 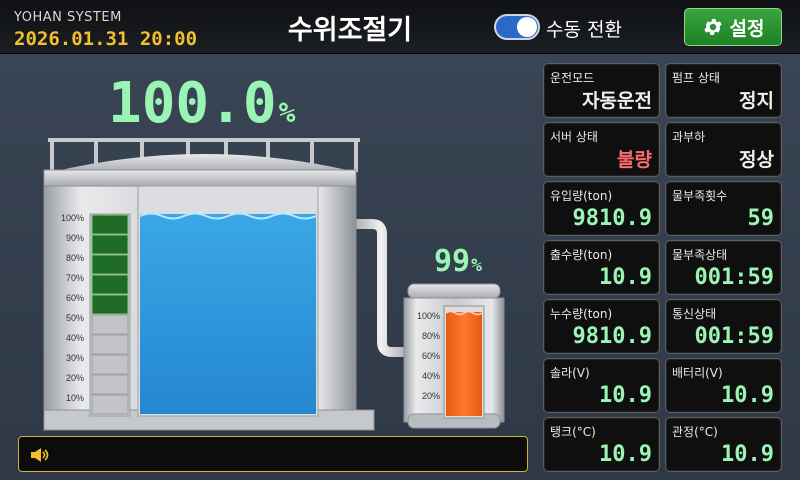 I want to click on main-level-value: 100.0, so click(x=192, y=103).